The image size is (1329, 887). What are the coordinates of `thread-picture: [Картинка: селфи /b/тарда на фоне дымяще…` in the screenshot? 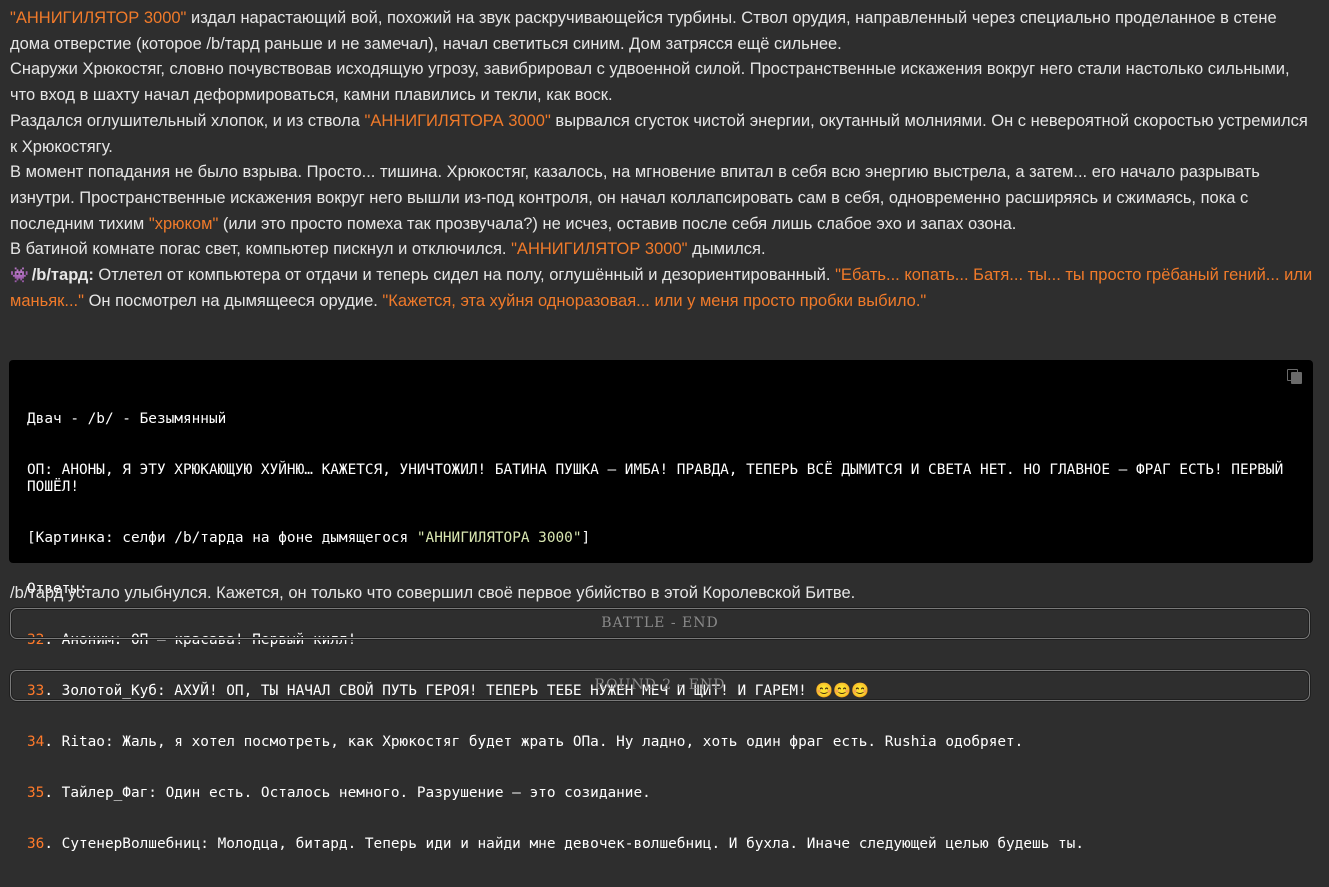 It's located at (309, 538).